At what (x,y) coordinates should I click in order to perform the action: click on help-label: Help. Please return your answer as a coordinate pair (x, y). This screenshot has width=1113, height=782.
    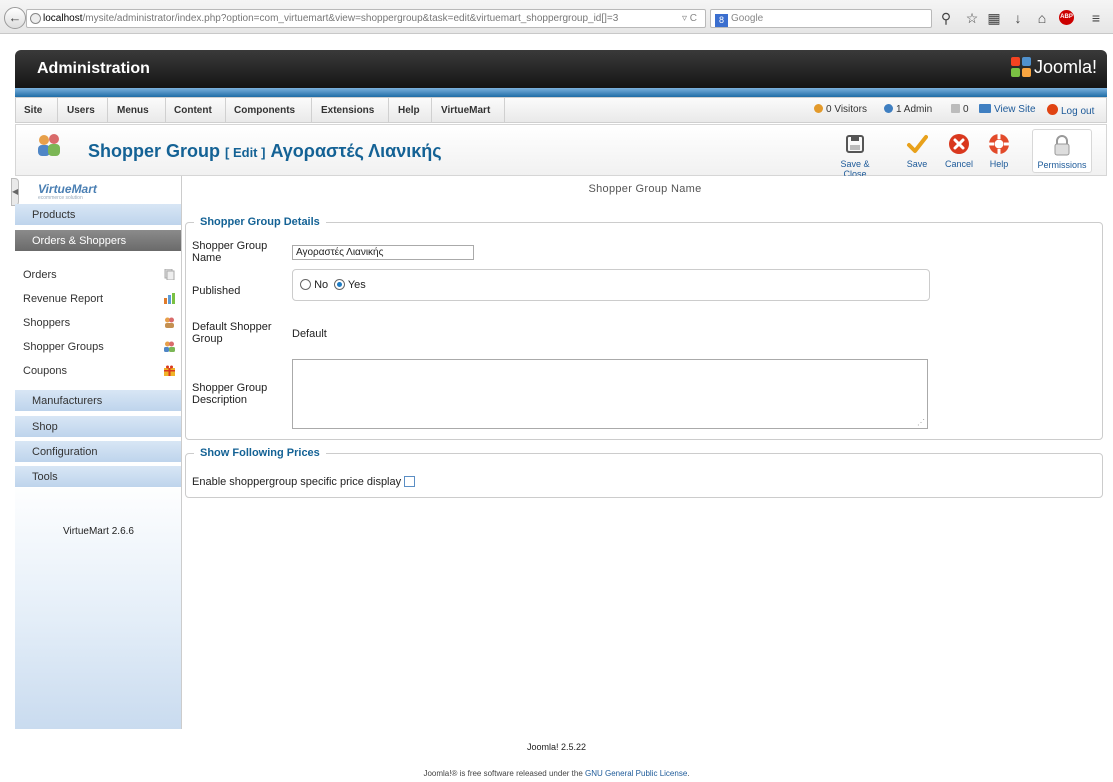
    Looking at the image, I should click on (999, 164).